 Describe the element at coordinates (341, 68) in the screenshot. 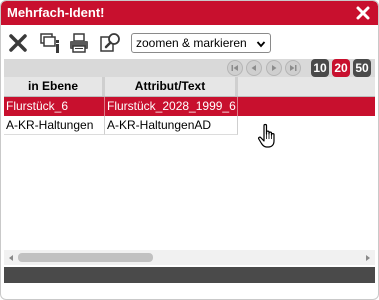

I see `page-size-20-button: 20` at that location.